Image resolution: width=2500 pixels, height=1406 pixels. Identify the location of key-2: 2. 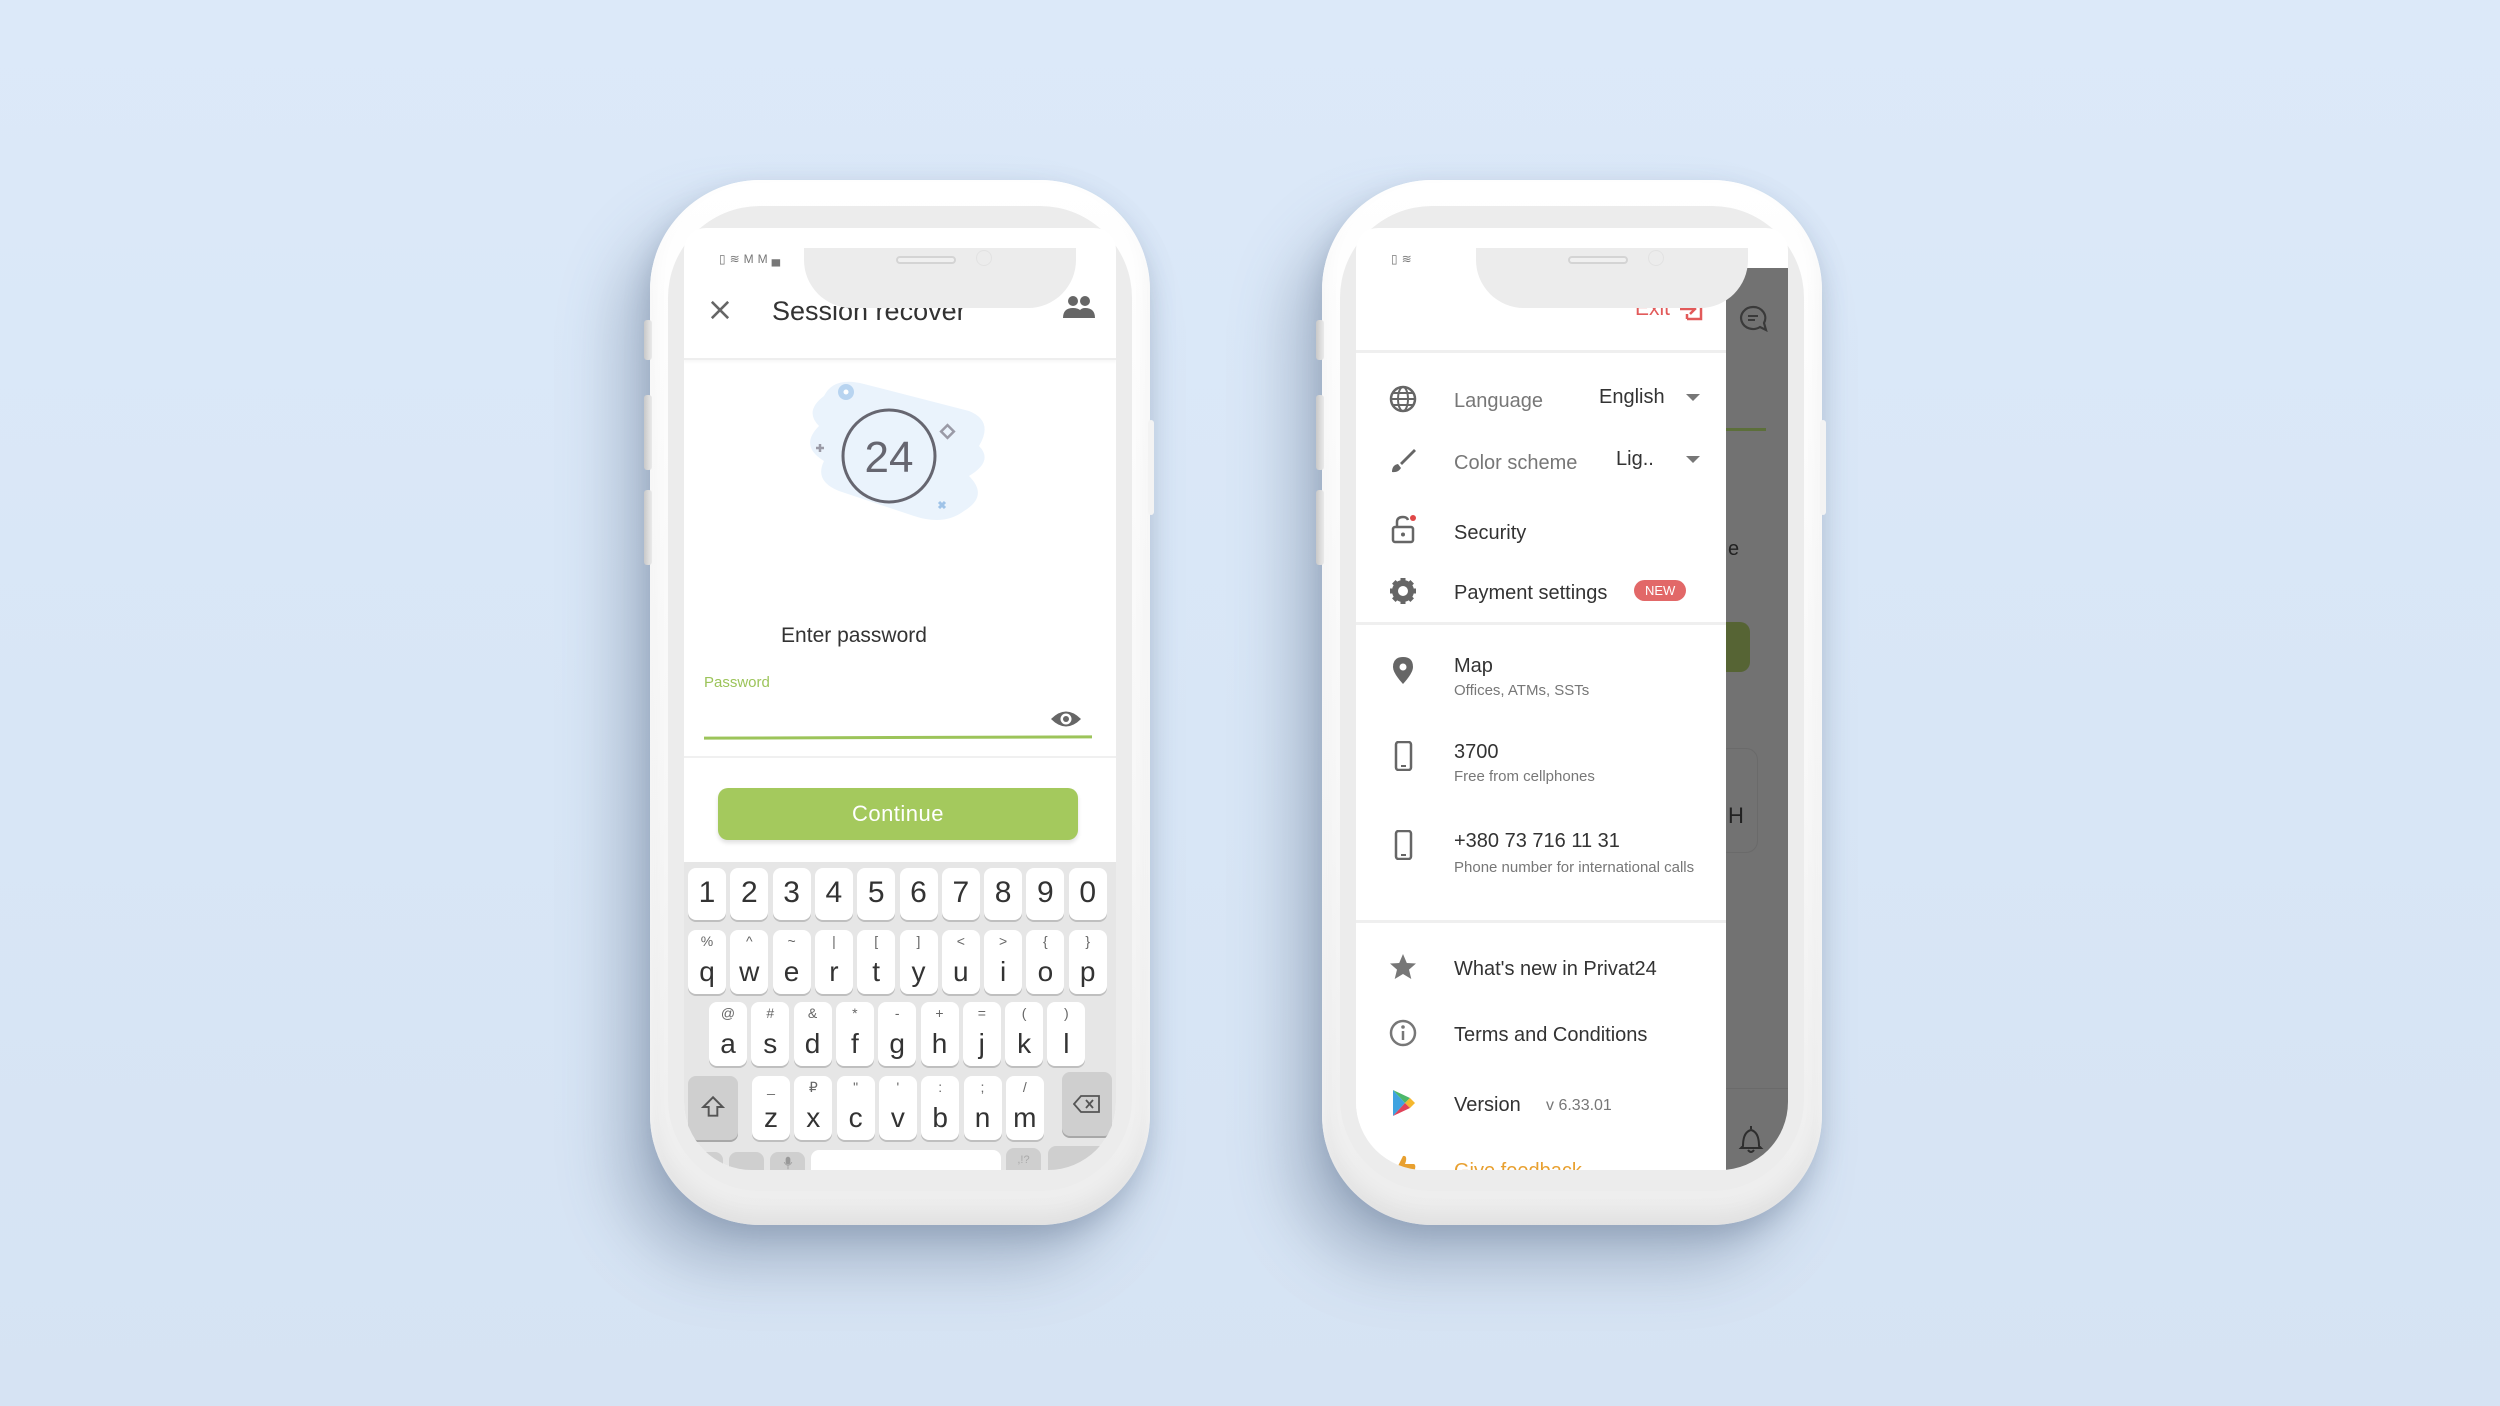
(749, 894).